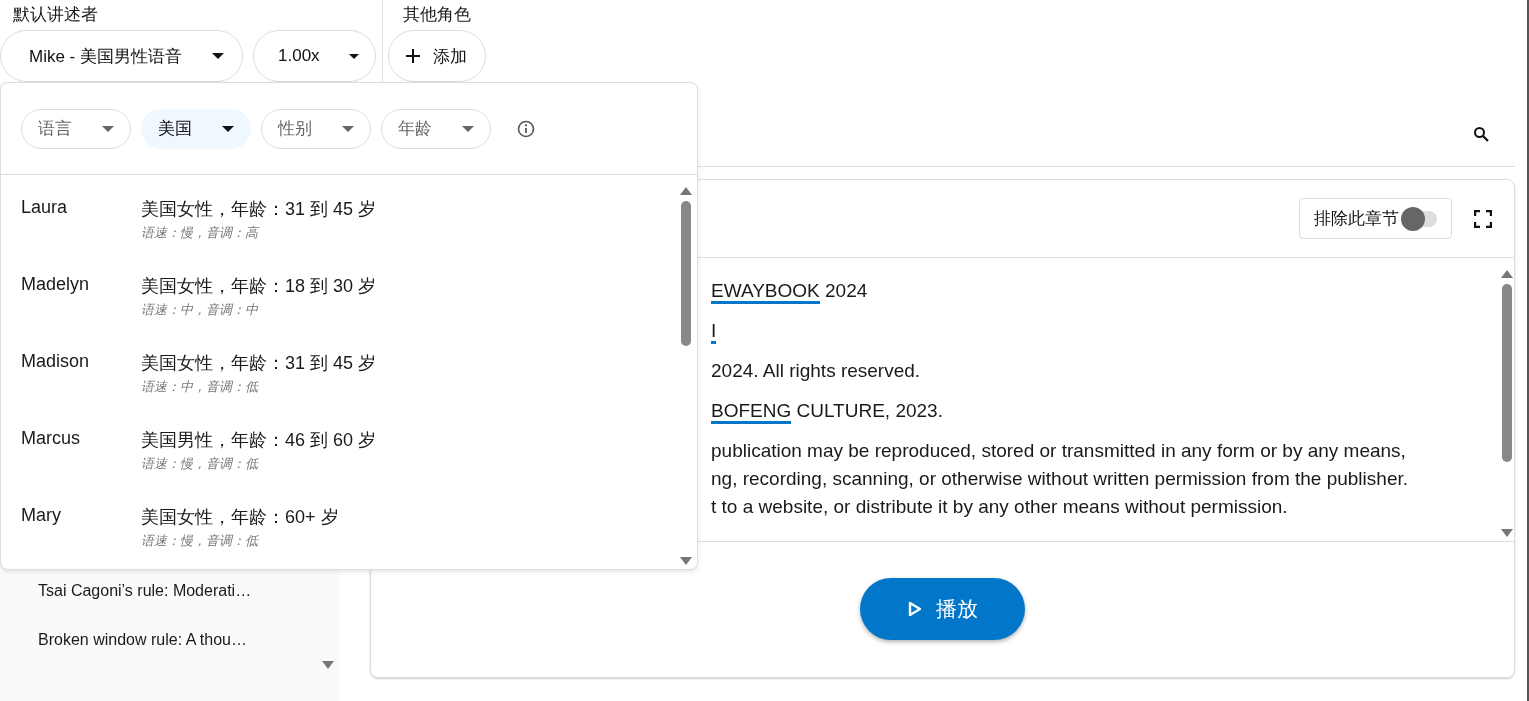 The image size is (1529, 701). What do you see at coordinates (816, 371) in the screenshot?
I see `paragraph-text: 2024. All rights reserved.` at bounding box center [816, 371].